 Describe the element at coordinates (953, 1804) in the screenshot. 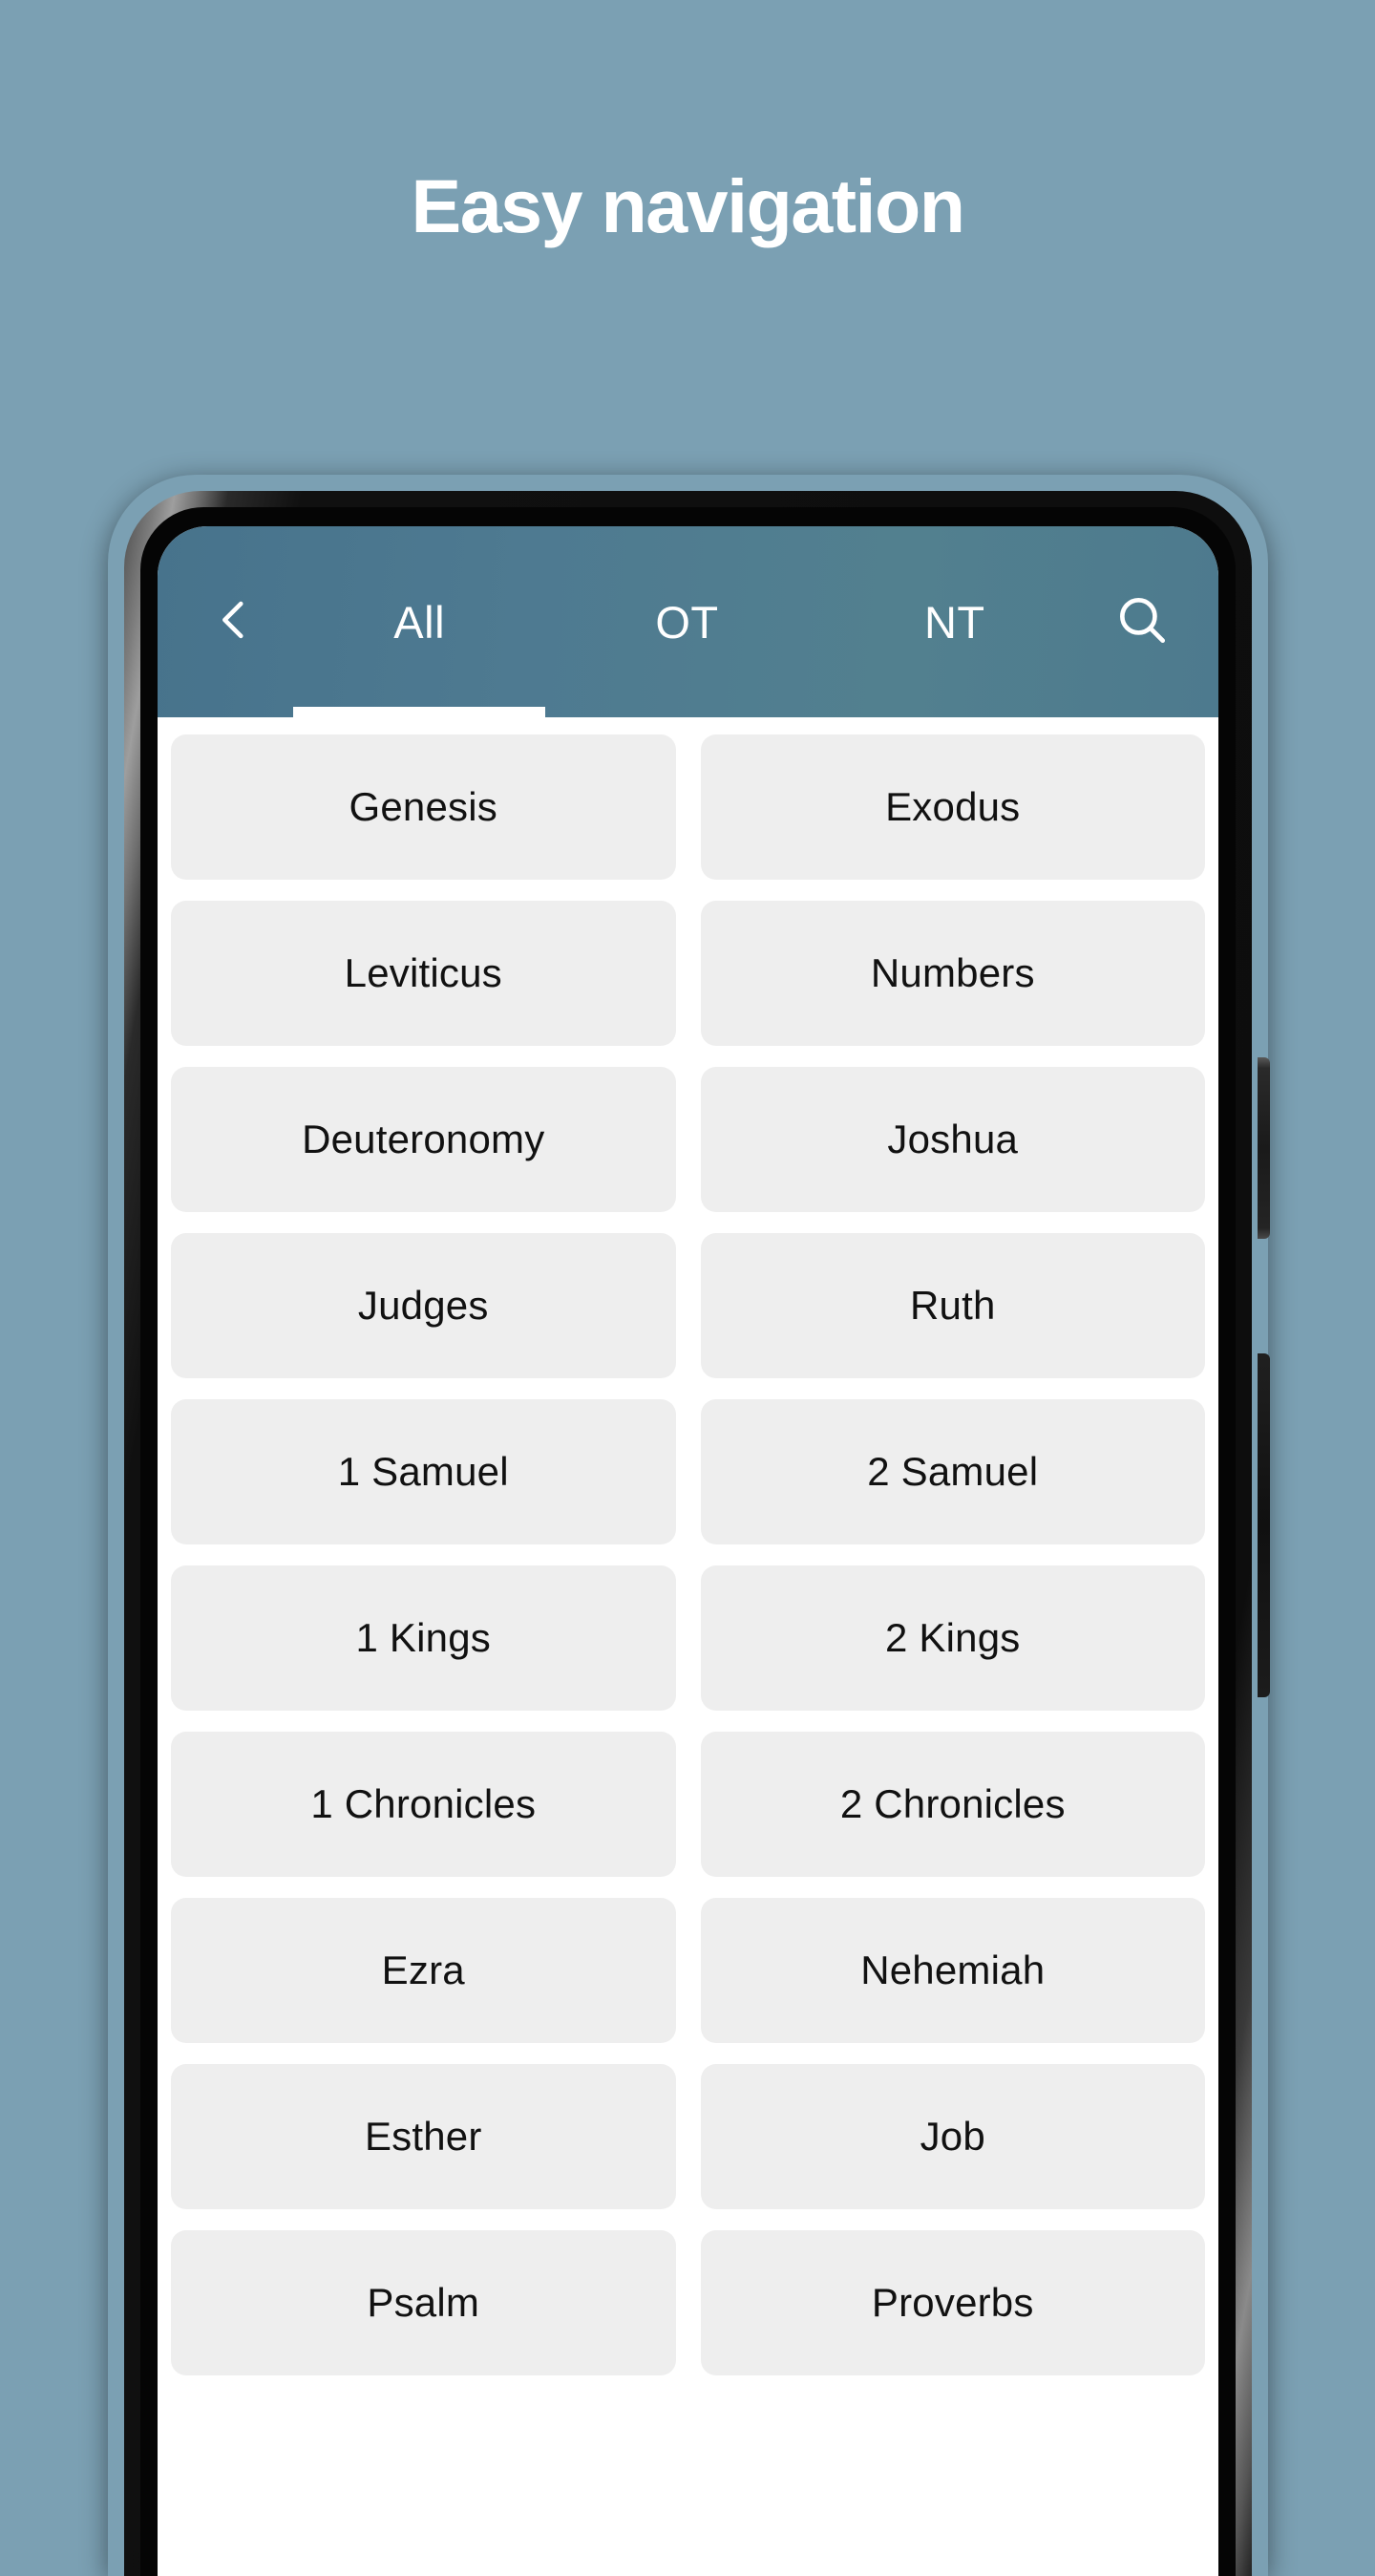

I see `book-button: 2 Chronicles` at that location.